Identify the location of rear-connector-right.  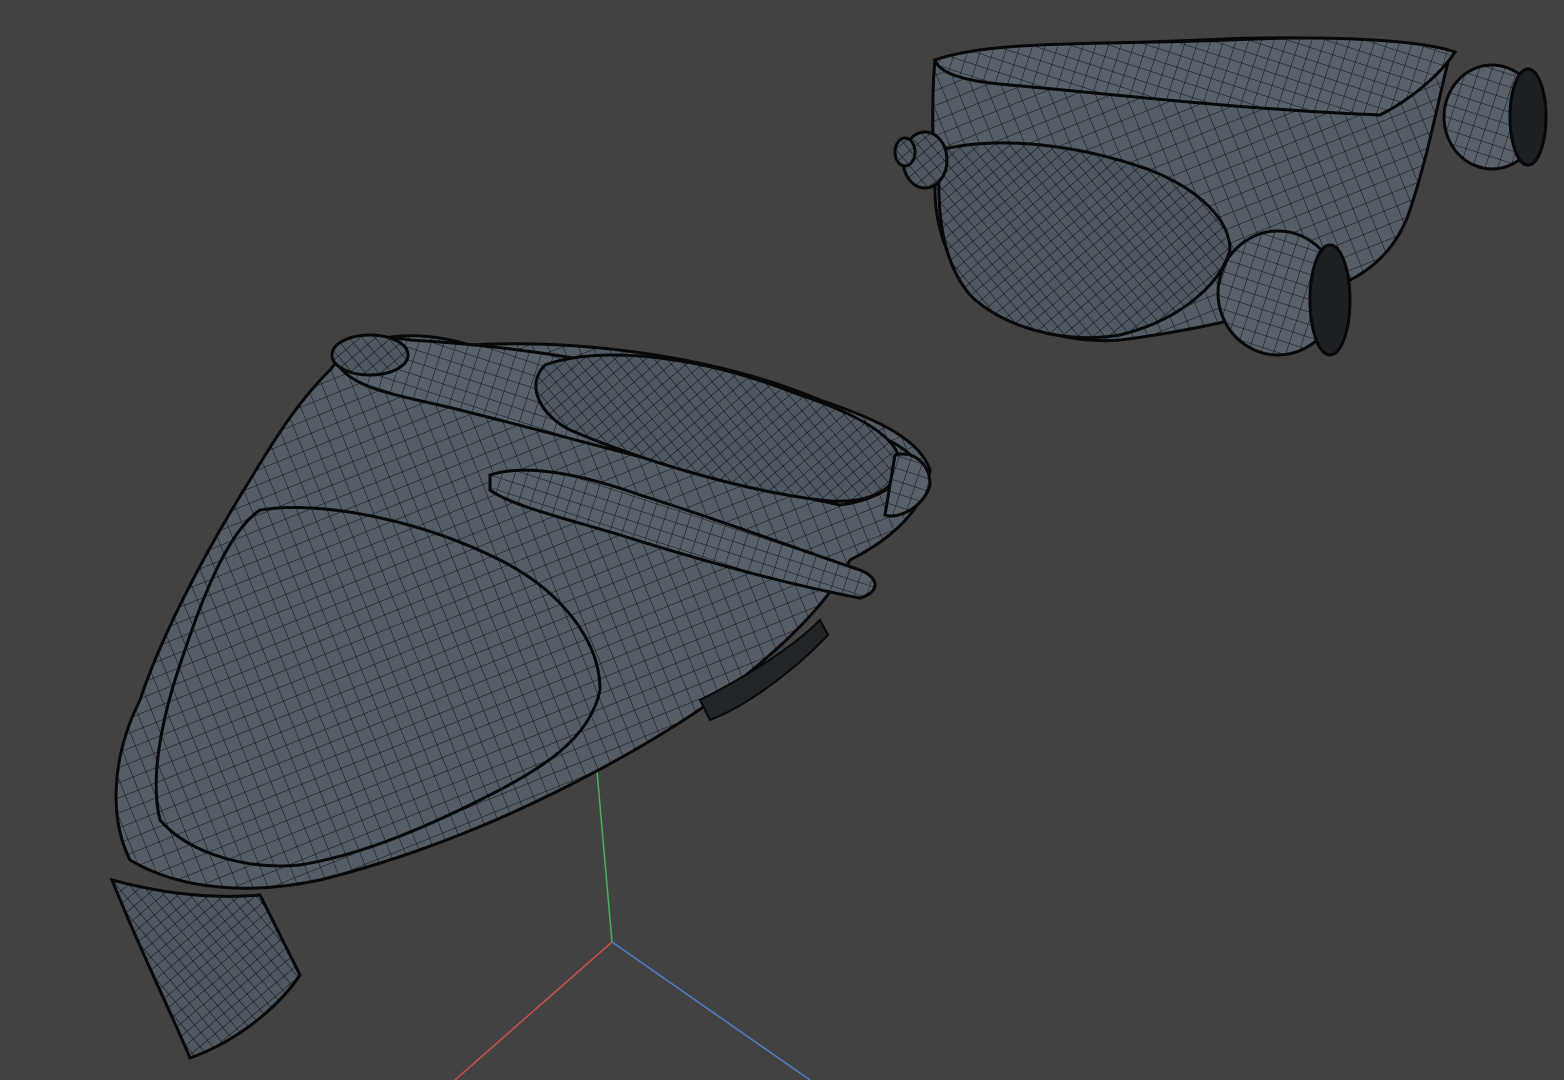
(1495, 117).